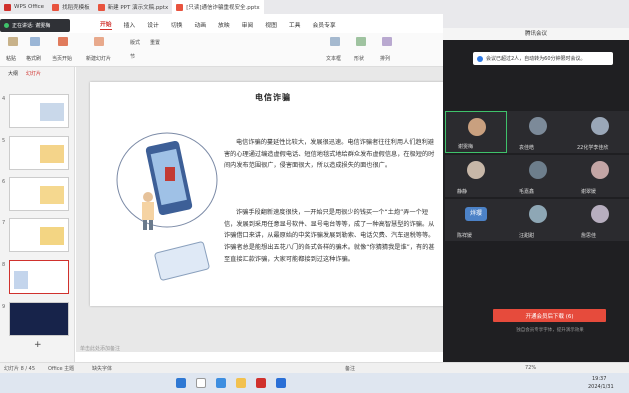 The image size is (629, 393). I want to click on start-icon, so click(181, 383).